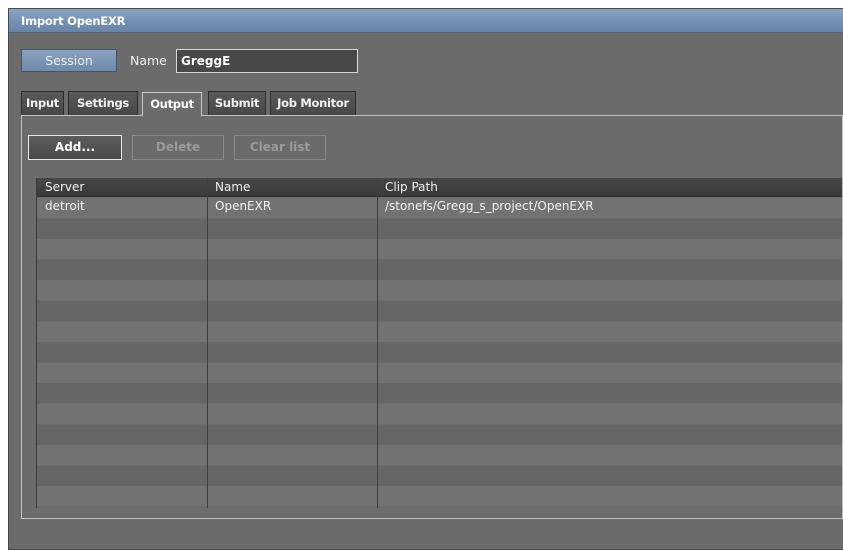  Describe the element at coordinates (69, 60) in the screenshot. I see `session-button: Session` at that location.